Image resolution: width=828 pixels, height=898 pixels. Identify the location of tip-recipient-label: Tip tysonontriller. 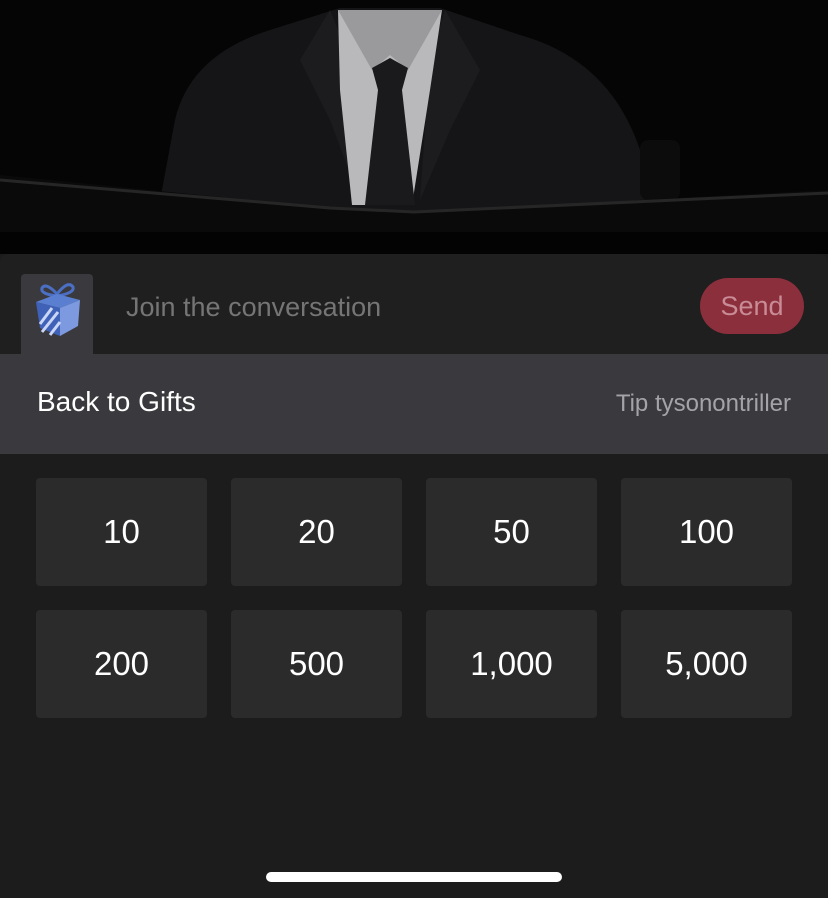
(703, 403).